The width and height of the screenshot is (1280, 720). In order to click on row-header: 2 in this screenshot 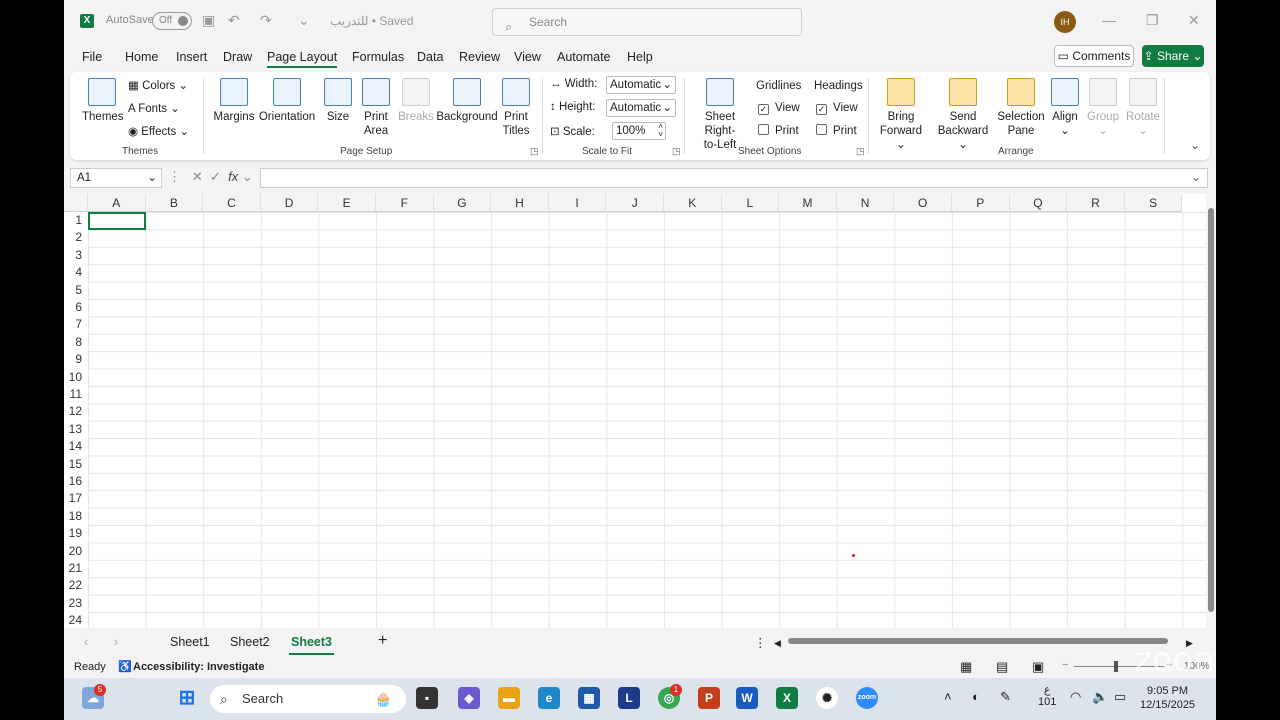, I will do `click(76, 237)`.